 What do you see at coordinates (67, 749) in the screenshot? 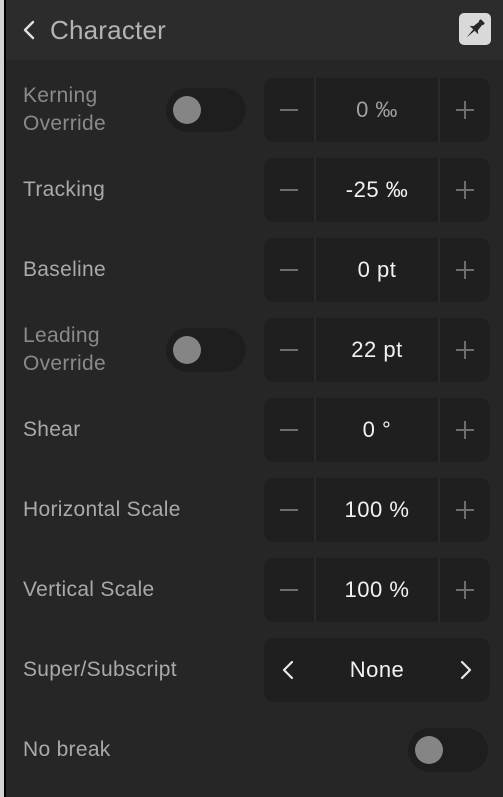
I see `no-break-label: No break` at bounding box center [67, 749].